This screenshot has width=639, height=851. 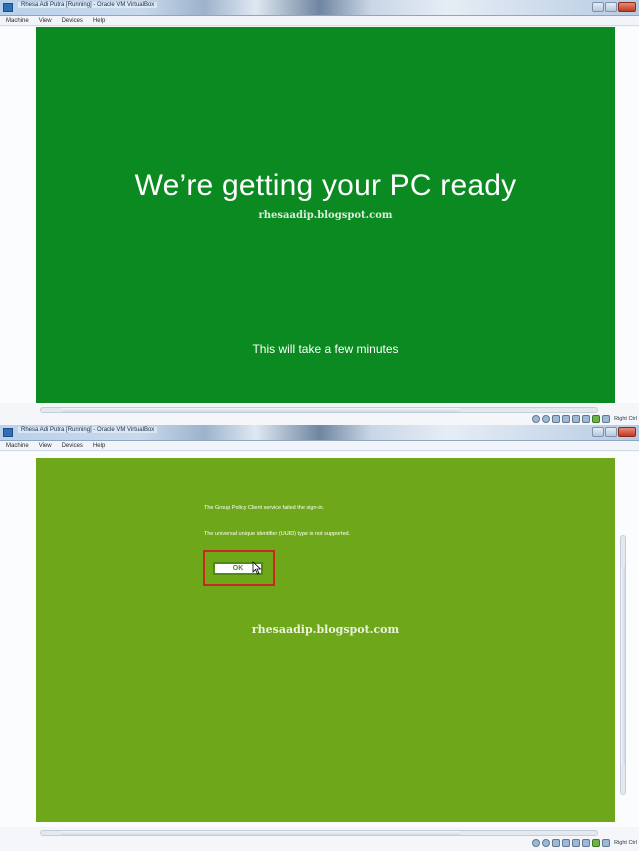 I want to click on setup-heading: We’re getting your PC ready, so click(x=325, y=185).